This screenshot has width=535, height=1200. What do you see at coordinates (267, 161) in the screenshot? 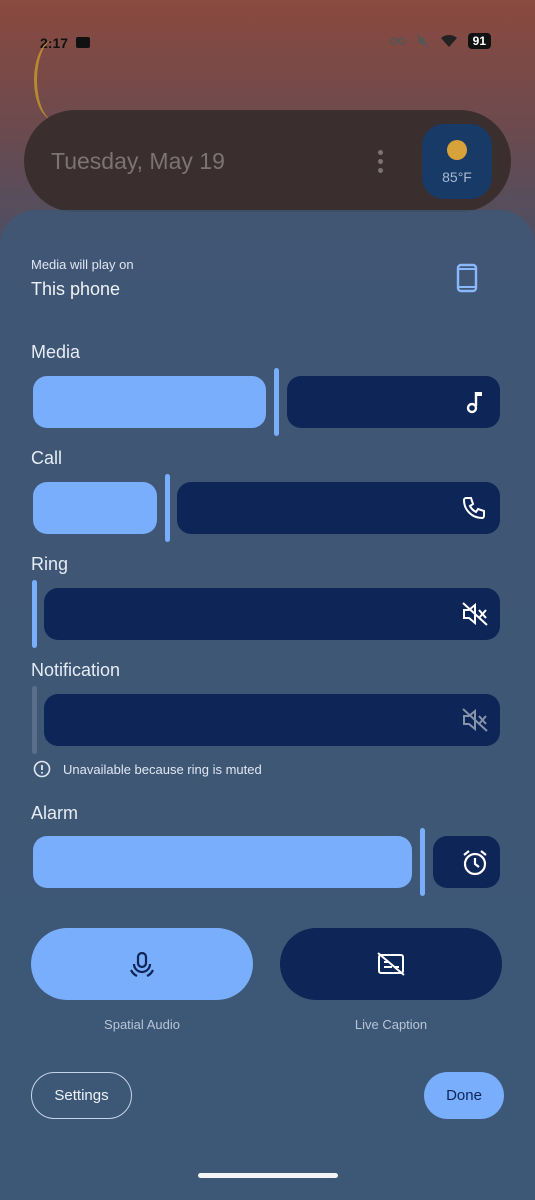
I see `date-weather-card: Tuesday, May 19 85°F` at bounding box center [267, 161].